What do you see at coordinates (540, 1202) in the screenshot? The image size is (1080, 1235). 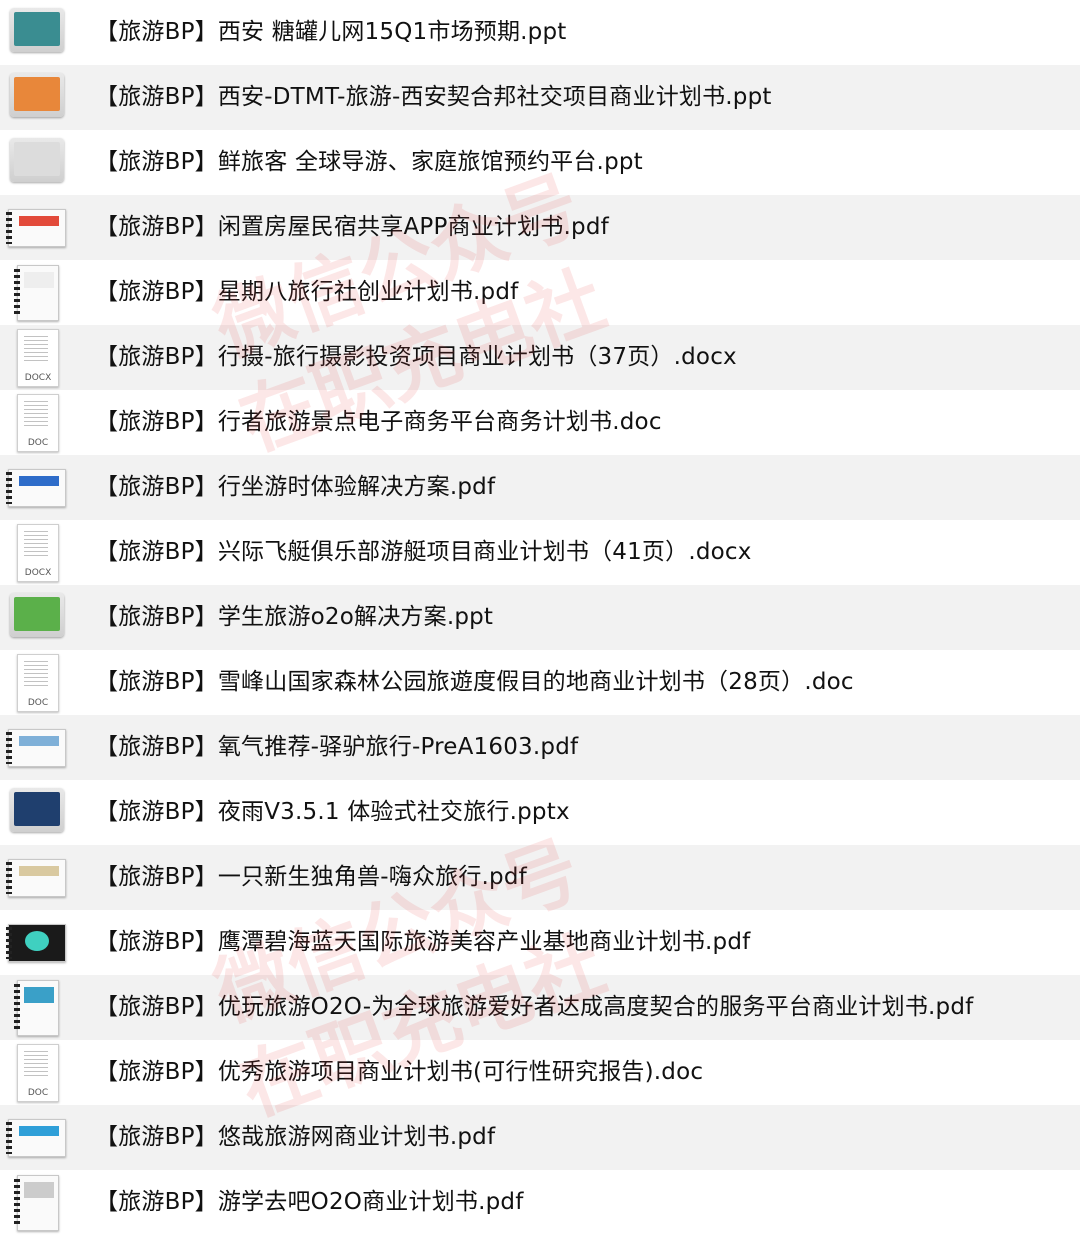 I see `file-row: 【旅游BP】游学去吧O2O商业计划书.pdf` at bounding box center [540, 1202].